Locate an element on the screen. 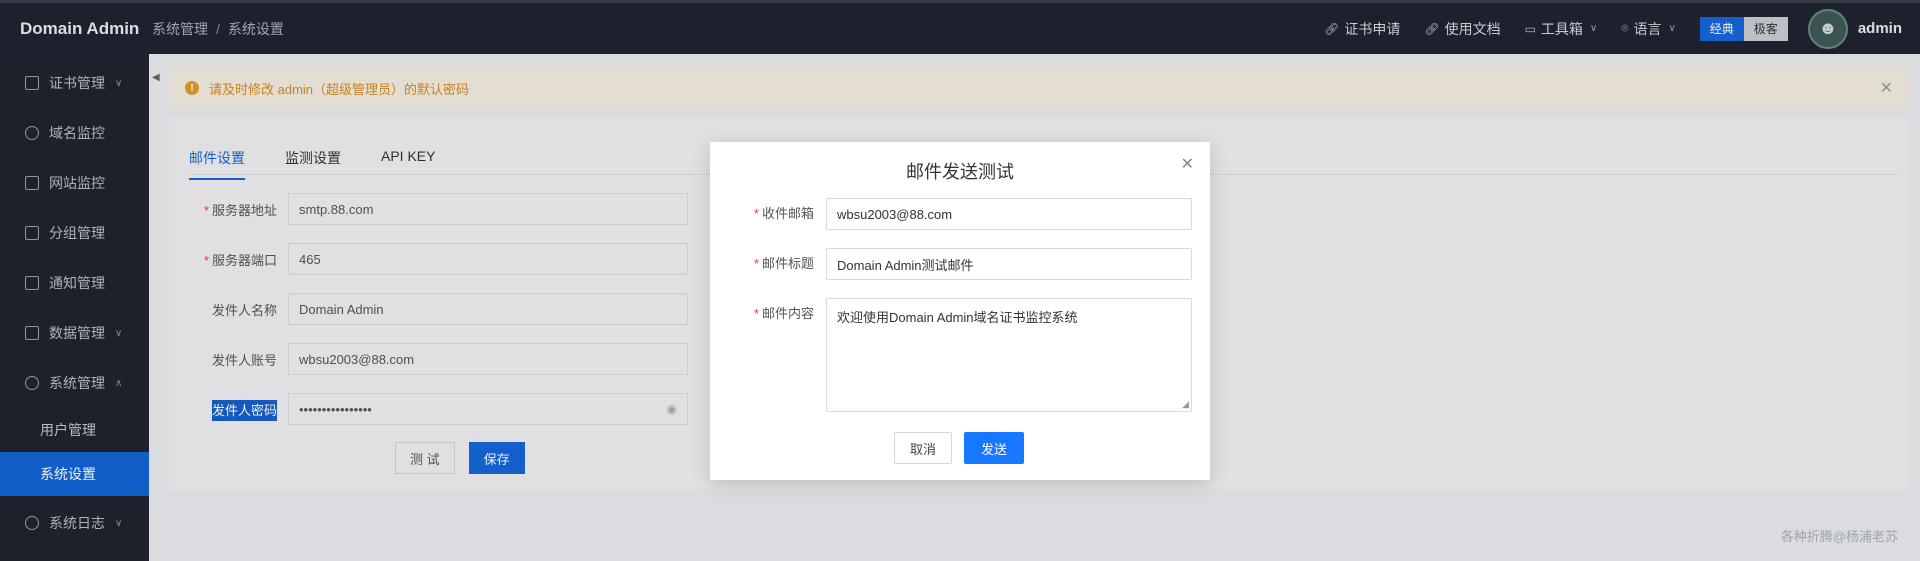  textarea-value: 欢迎使用Domain Admin域名证书监控系统 is located at coordinates (957, 317).